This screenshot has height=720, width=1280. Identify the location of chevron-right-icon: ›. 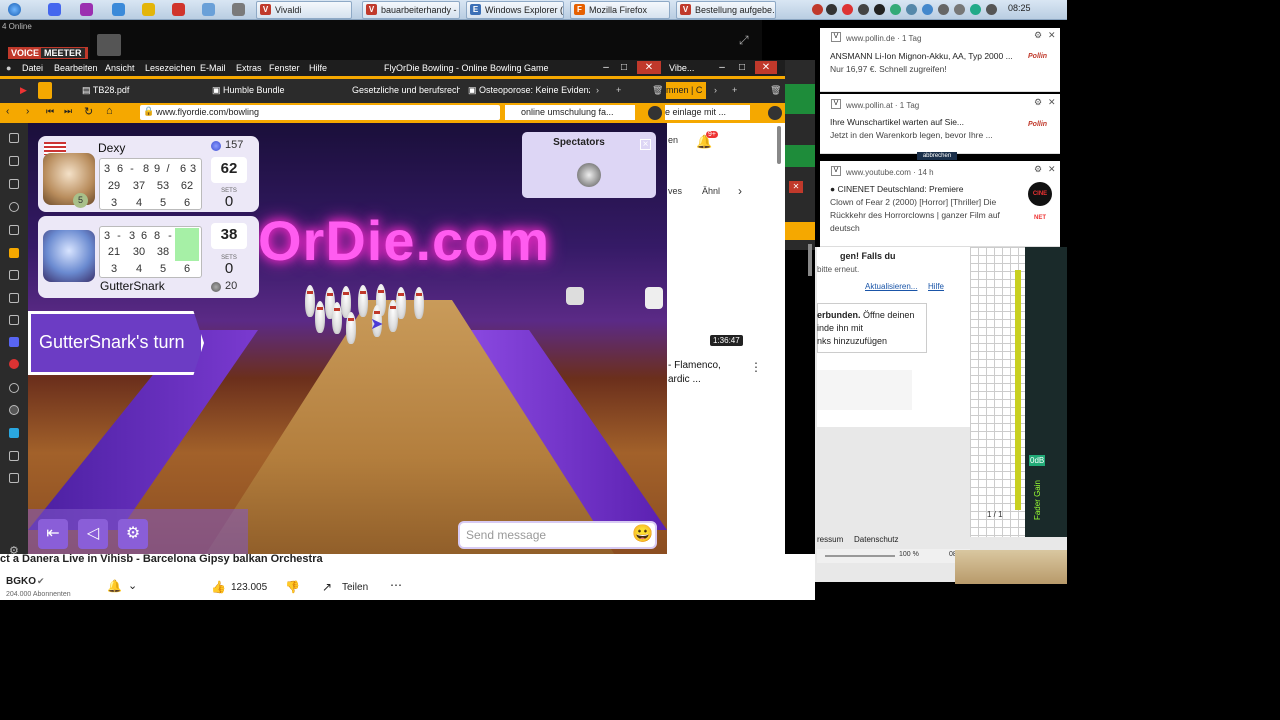
(740, 191).